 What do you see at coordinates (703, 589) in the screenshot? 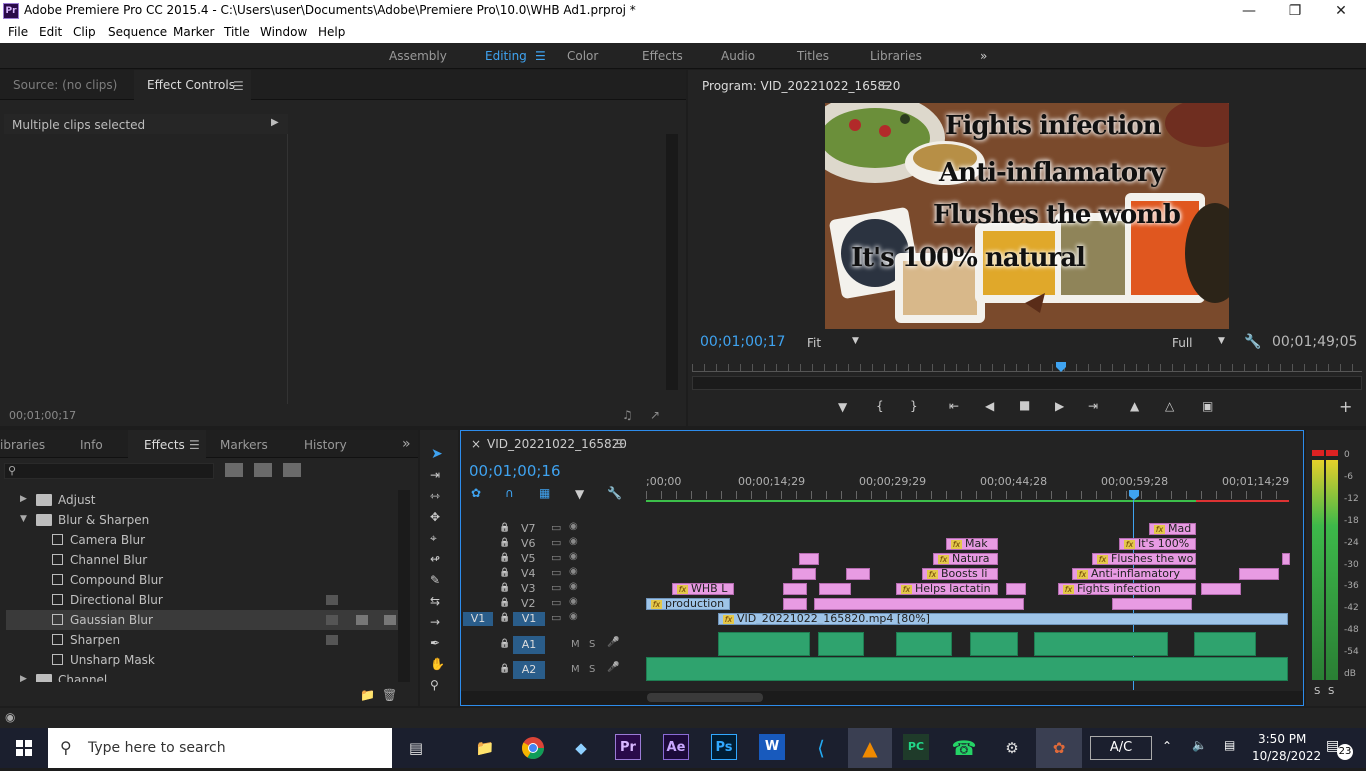
I see `timeline-clip: fx WHB L` at bounding box center [703, 589].